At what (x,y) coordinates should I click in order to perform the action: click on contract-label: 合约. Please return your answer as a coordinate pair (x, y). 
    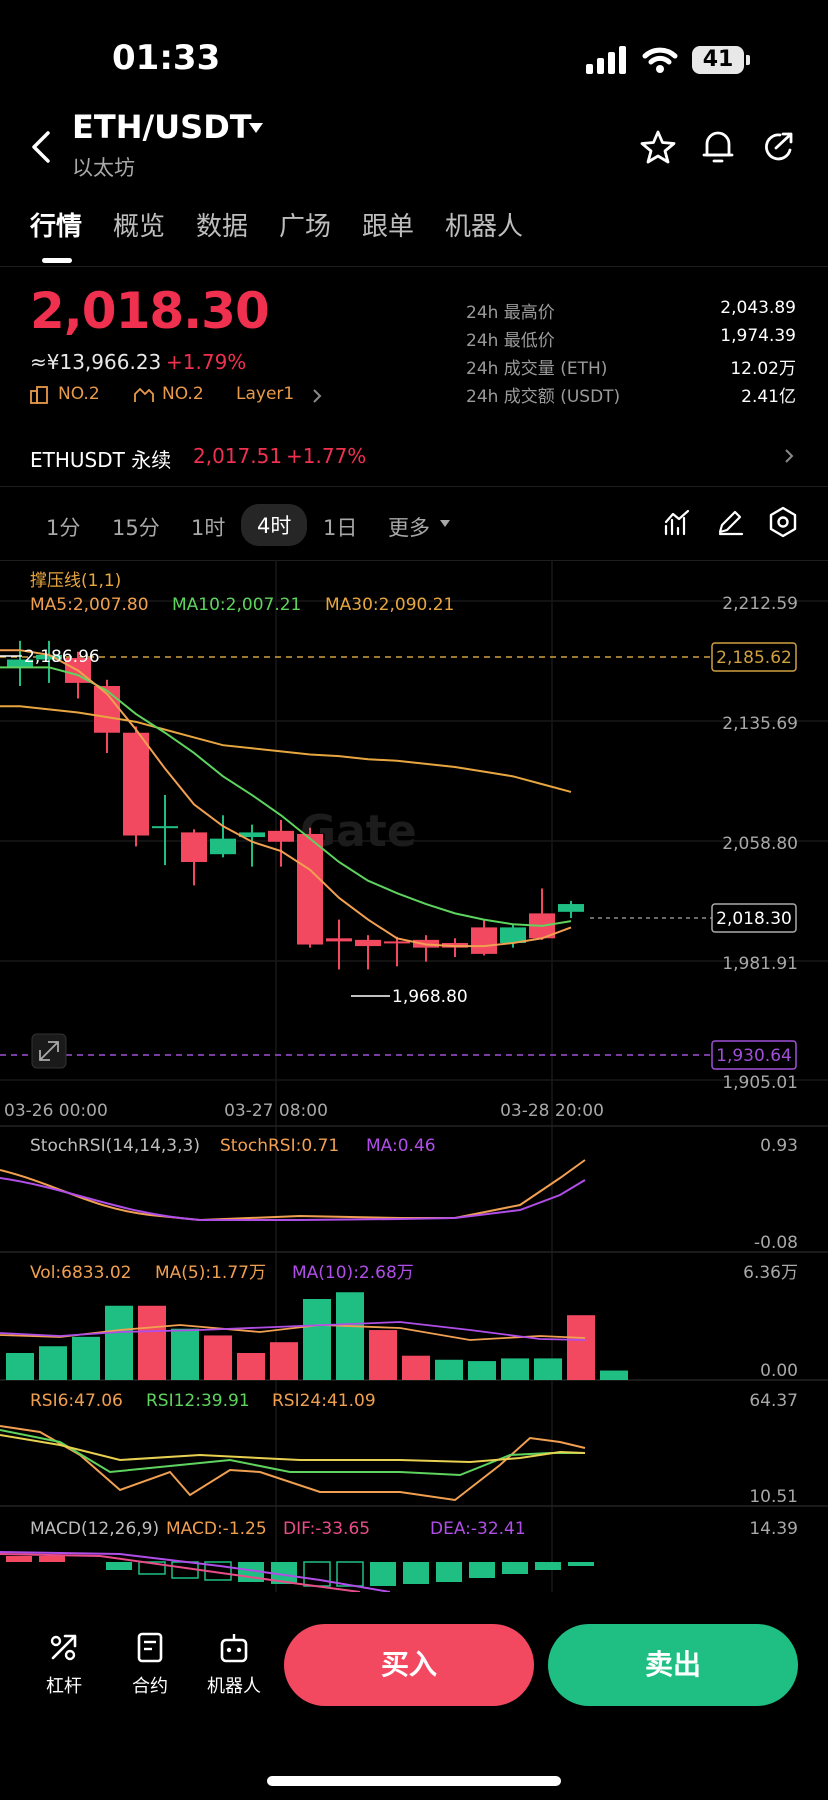
    Looking at the image, I should click on (150, 1686).